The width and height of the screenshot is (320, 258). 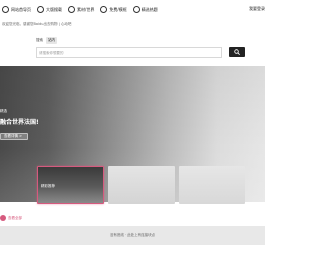 What do you see at coordinates (3, 218) in the screenshot?
I see `dot-icon` at bounding box center [3, 218].